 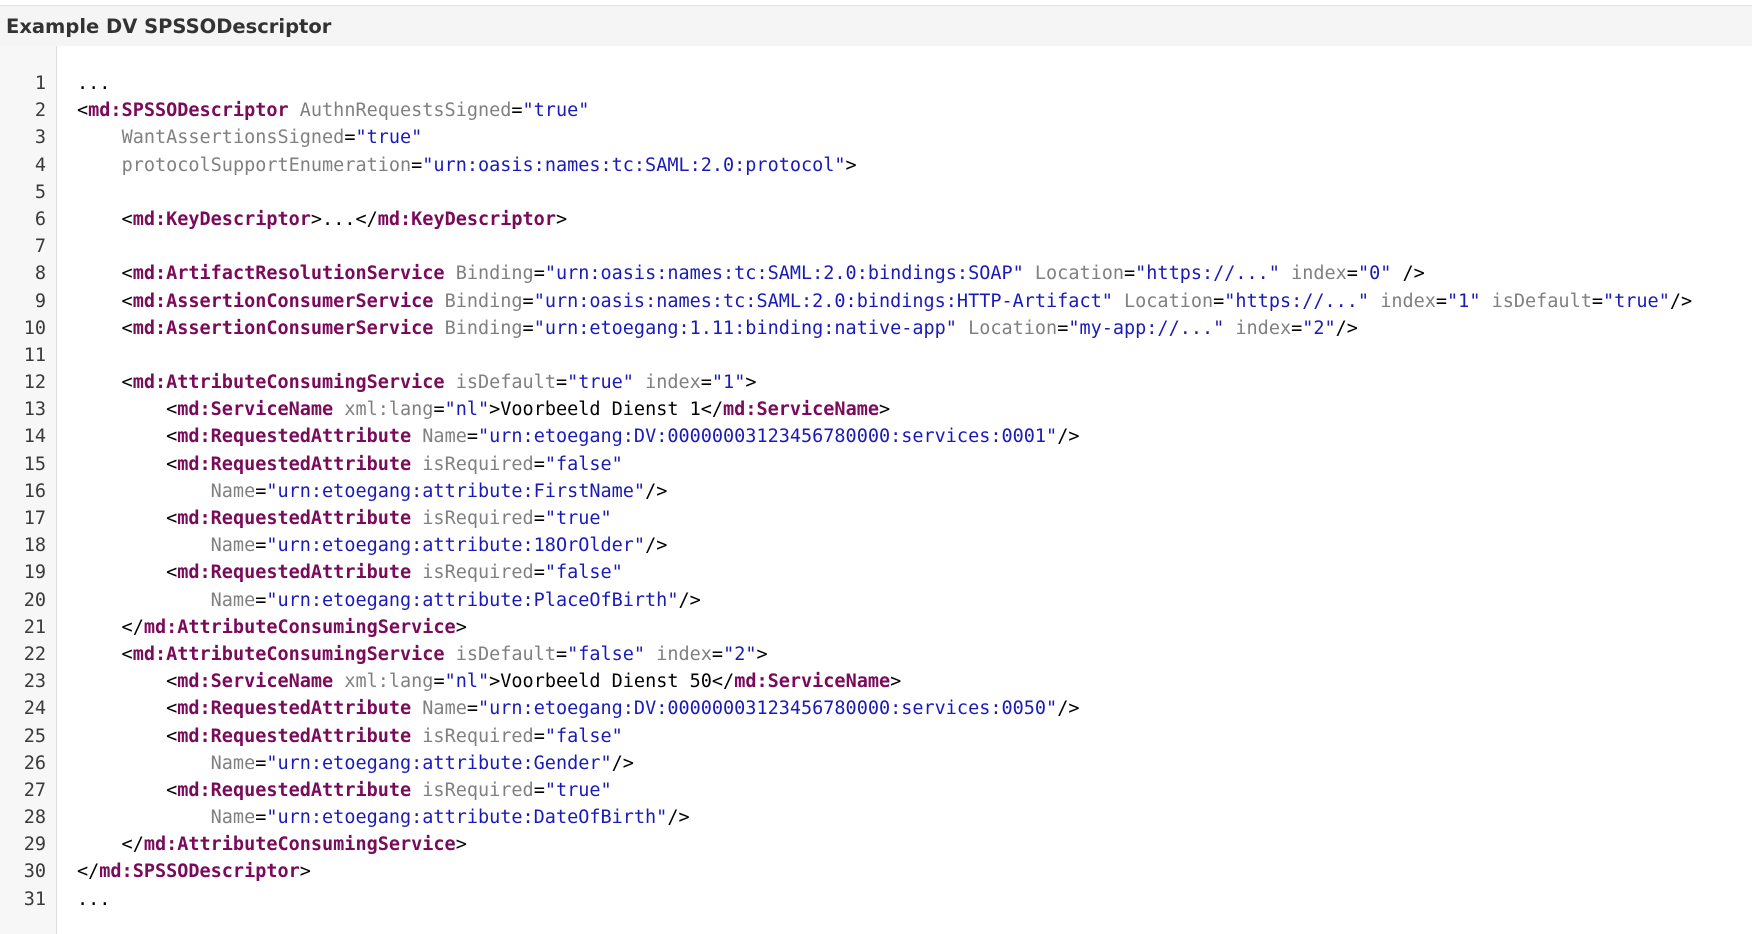 I want to click on xml-attribute-name: AuthnRequestsSigned, so click(x=405, y=111).